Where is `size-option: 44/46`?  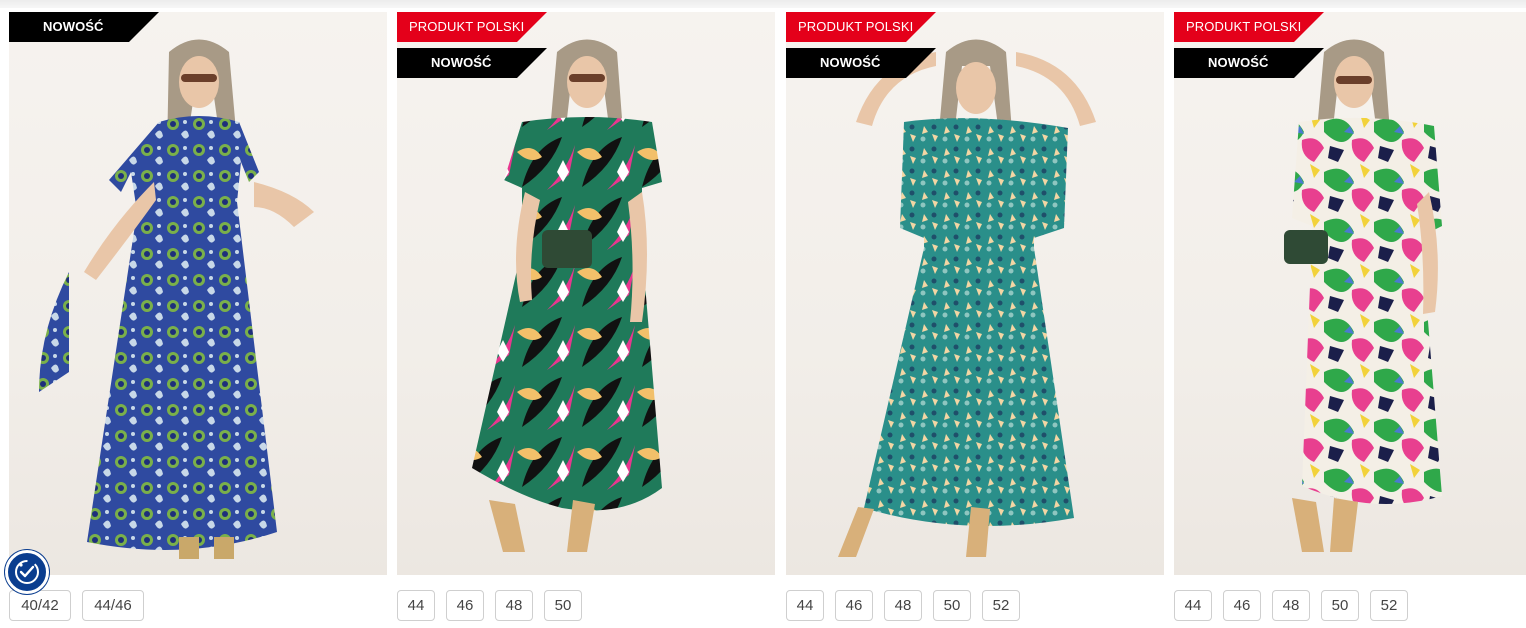 size-option: 44/46 is located at coordinates (113, 605).